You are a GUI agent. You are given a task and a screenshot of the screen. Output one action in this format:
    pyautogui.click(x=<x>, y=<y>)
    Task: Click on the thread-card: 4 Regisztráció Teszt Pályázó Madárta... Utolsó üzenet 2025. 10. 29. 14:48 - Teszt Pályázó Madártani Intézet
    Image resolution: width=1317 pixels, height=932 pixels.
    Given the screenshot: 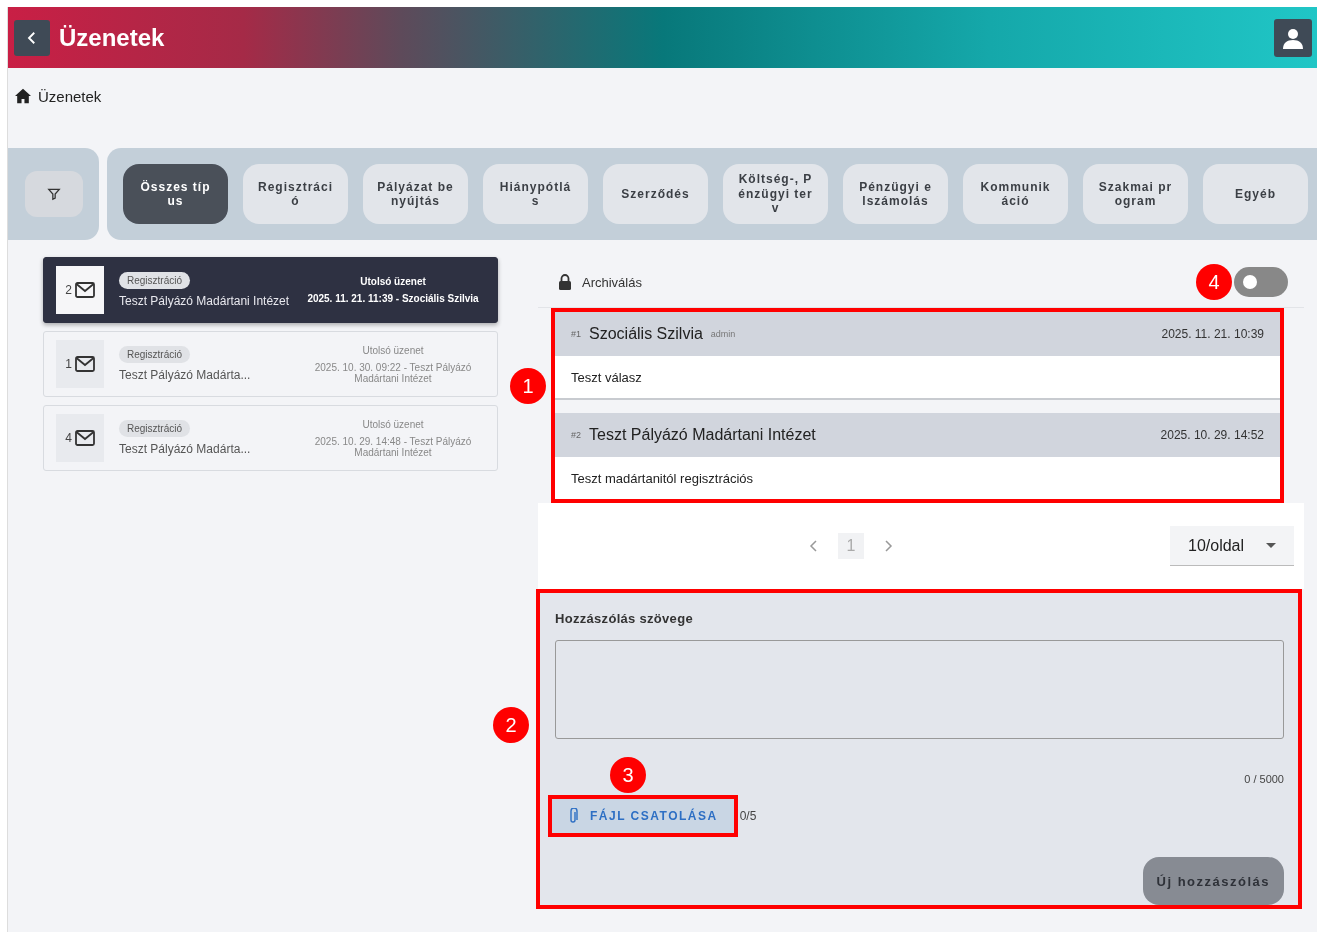 What is the action you would take?
    pyautogui.click(x=270, y=438)
    